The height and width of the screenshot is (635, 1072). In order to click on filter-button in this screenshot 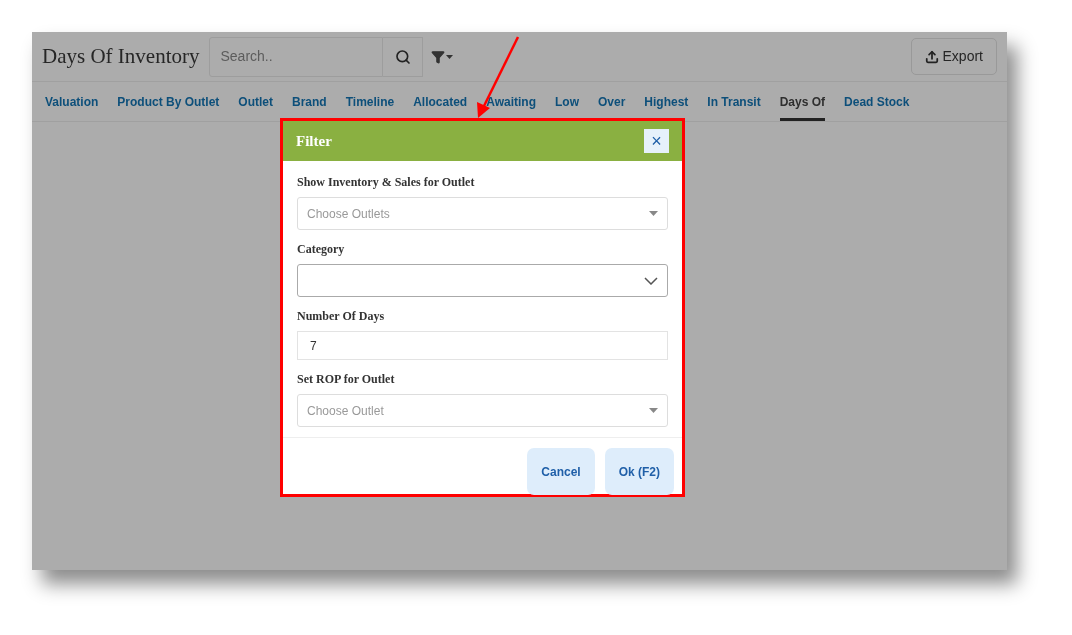, I will do `click(442, 56)`.